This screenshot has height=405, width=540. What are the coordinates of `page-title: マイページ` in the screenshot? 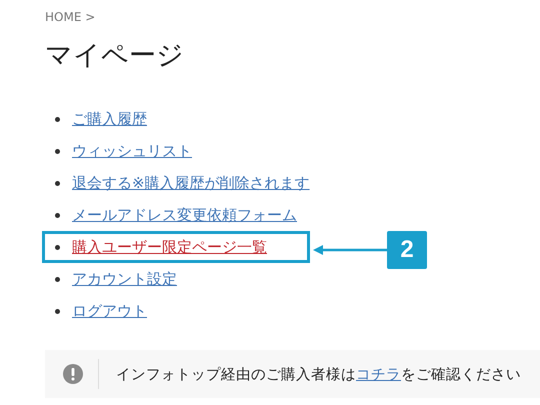 It's located at (114, 56).